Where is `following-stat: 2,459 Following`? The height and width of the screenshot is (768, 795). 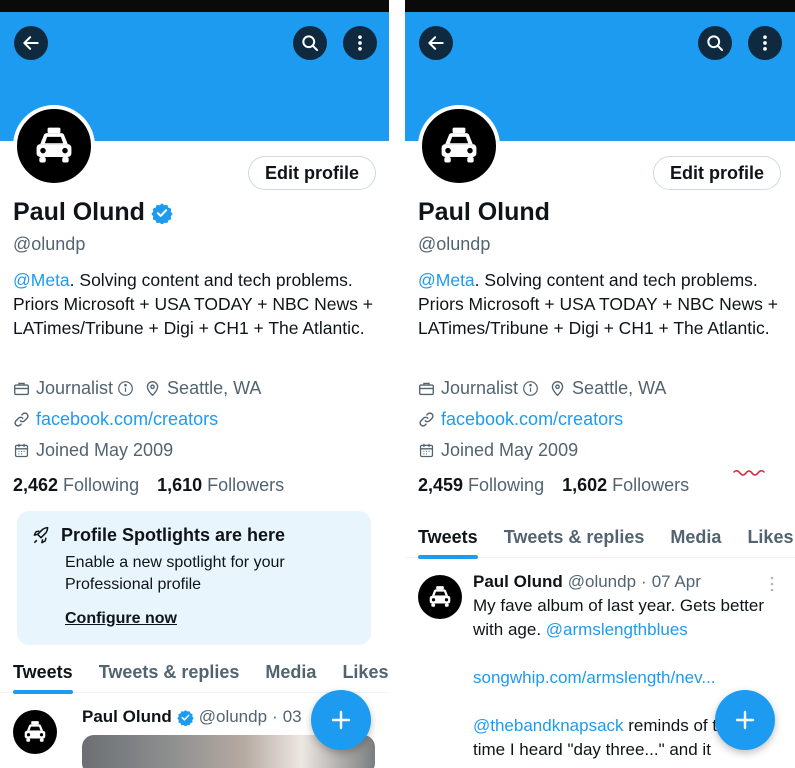 following-stat: 2,459 Following is located at coordinates (481, 485).